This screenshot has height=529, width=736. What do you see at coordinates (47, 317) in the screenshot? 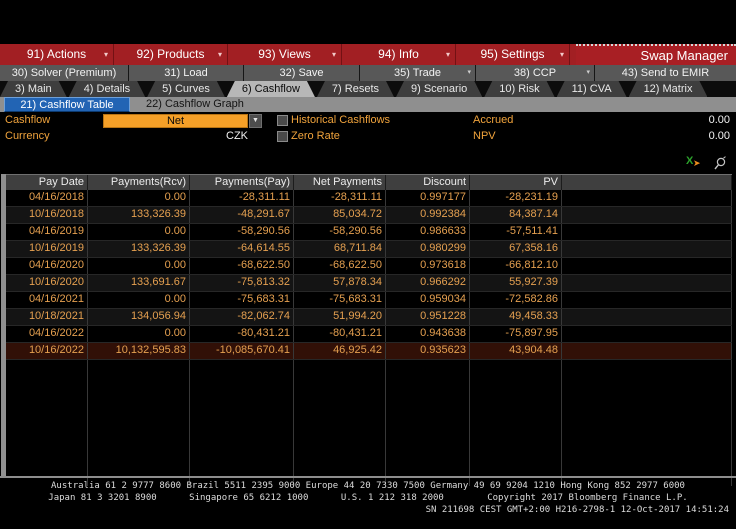
I see `cell-pay-date: 10/18/2021` at bounding box center [47, 317].